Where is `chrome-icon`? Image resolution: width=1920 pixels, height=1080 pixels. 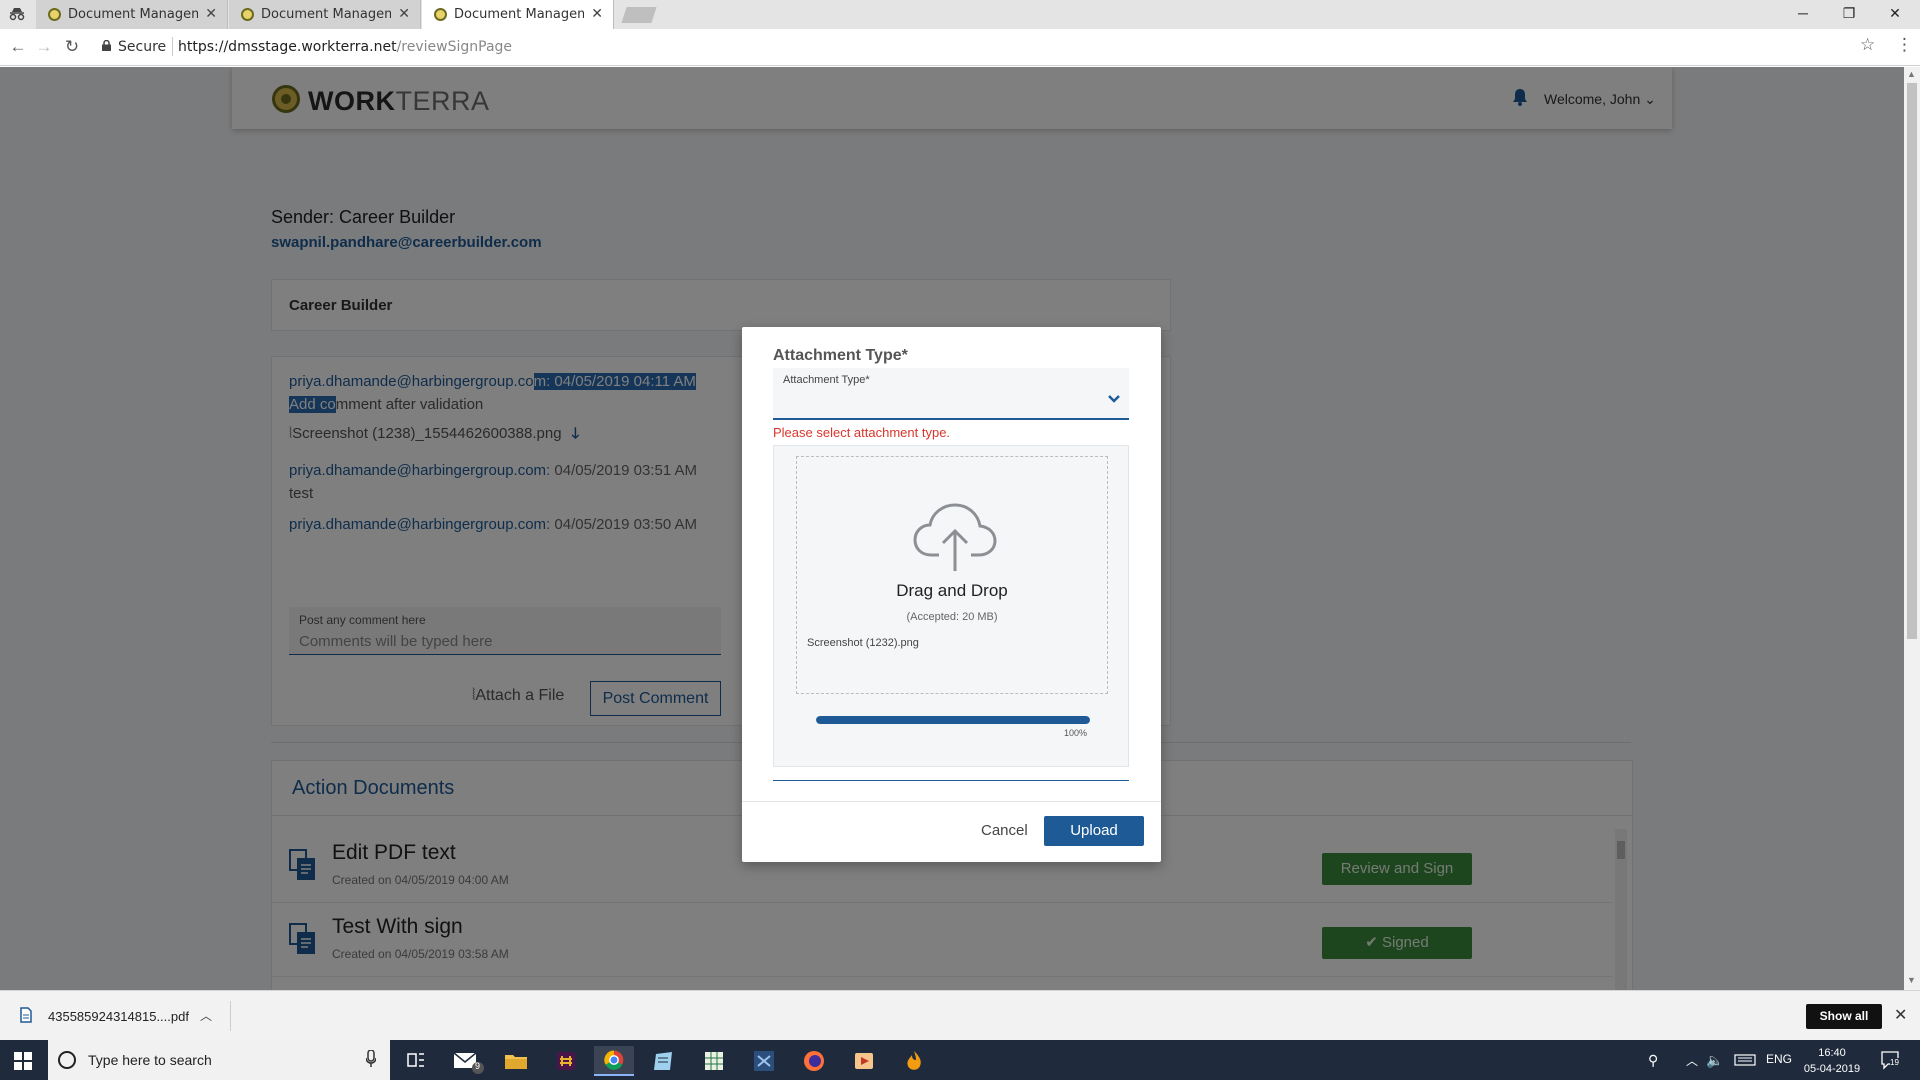
chrome-icon is located at coordinates (614, 1061).